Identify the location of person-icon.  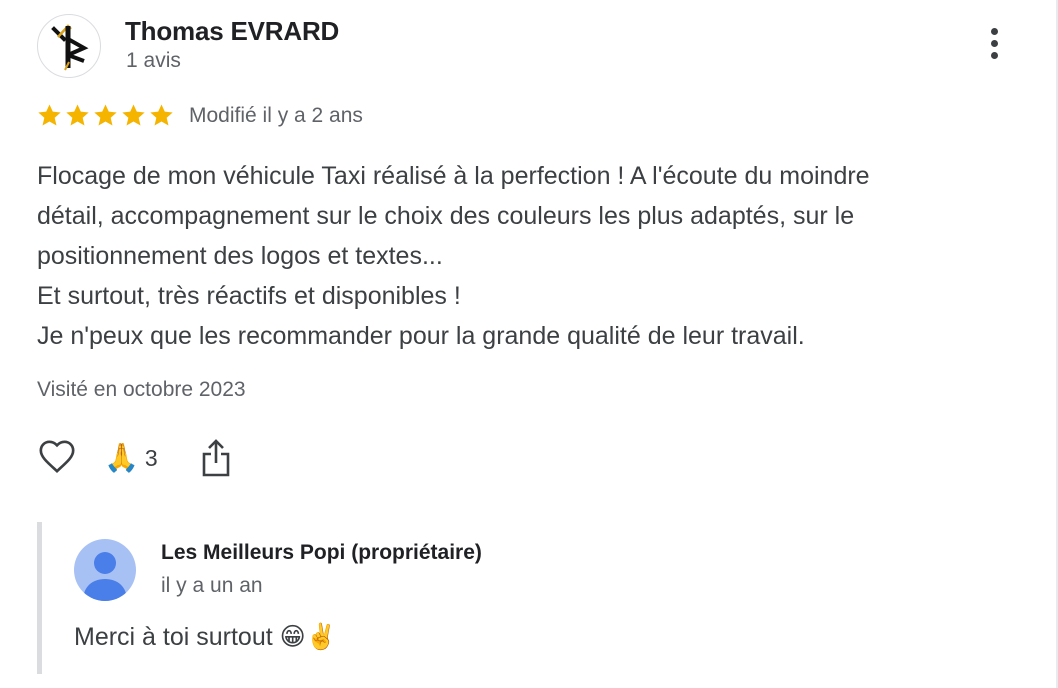
(105, 576).